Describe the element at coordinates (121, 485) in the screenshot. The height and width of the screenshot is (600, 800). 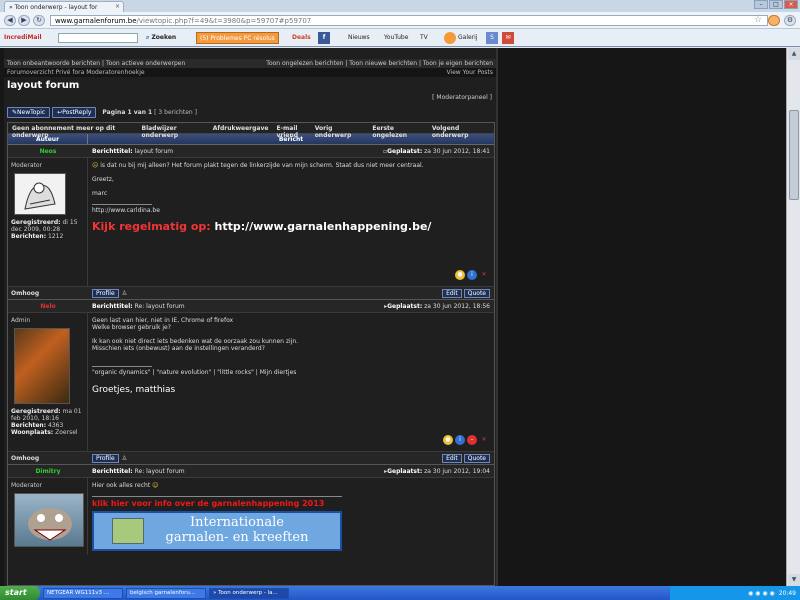
I see `post-text-1: Hier ook alles recht` at that location.